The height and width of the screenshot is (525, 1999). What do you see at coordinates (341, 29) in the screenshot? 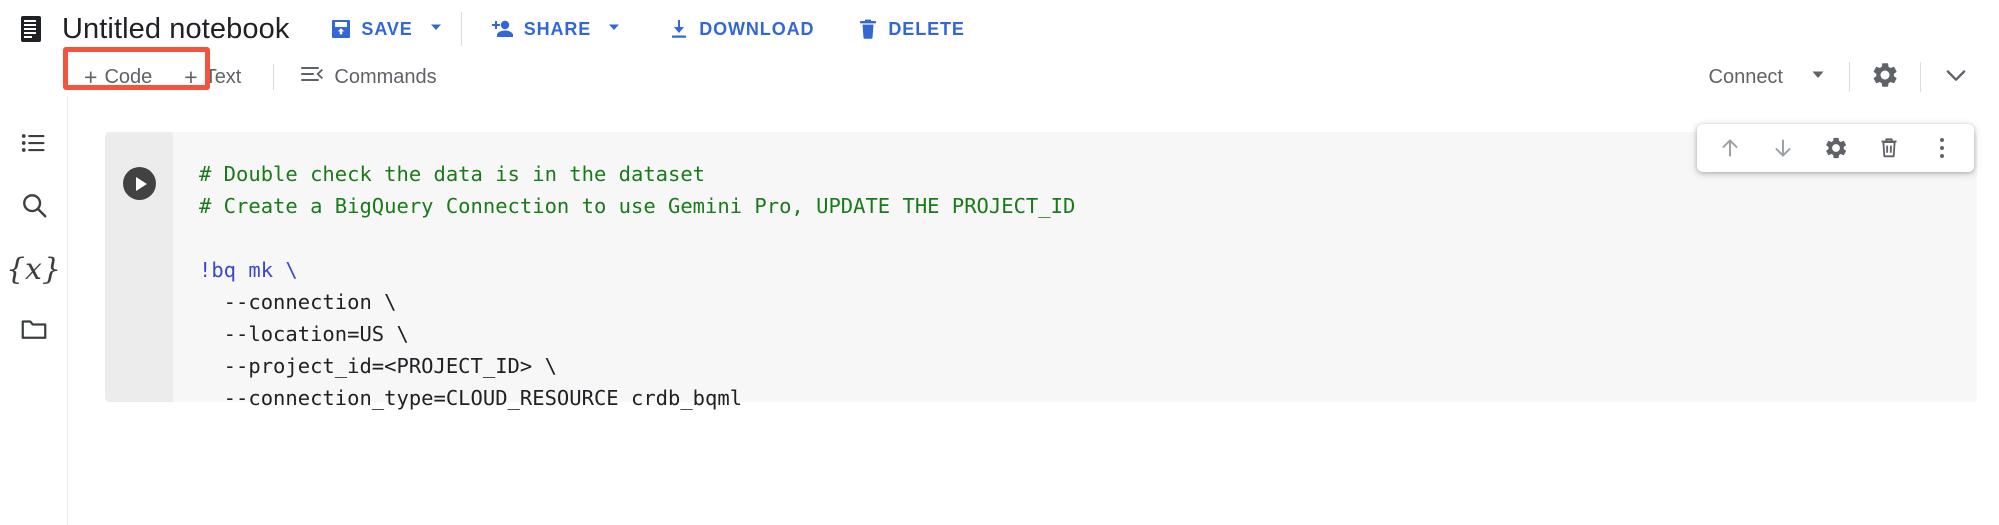
I see `save-icon` at bounding box center [341, 29].